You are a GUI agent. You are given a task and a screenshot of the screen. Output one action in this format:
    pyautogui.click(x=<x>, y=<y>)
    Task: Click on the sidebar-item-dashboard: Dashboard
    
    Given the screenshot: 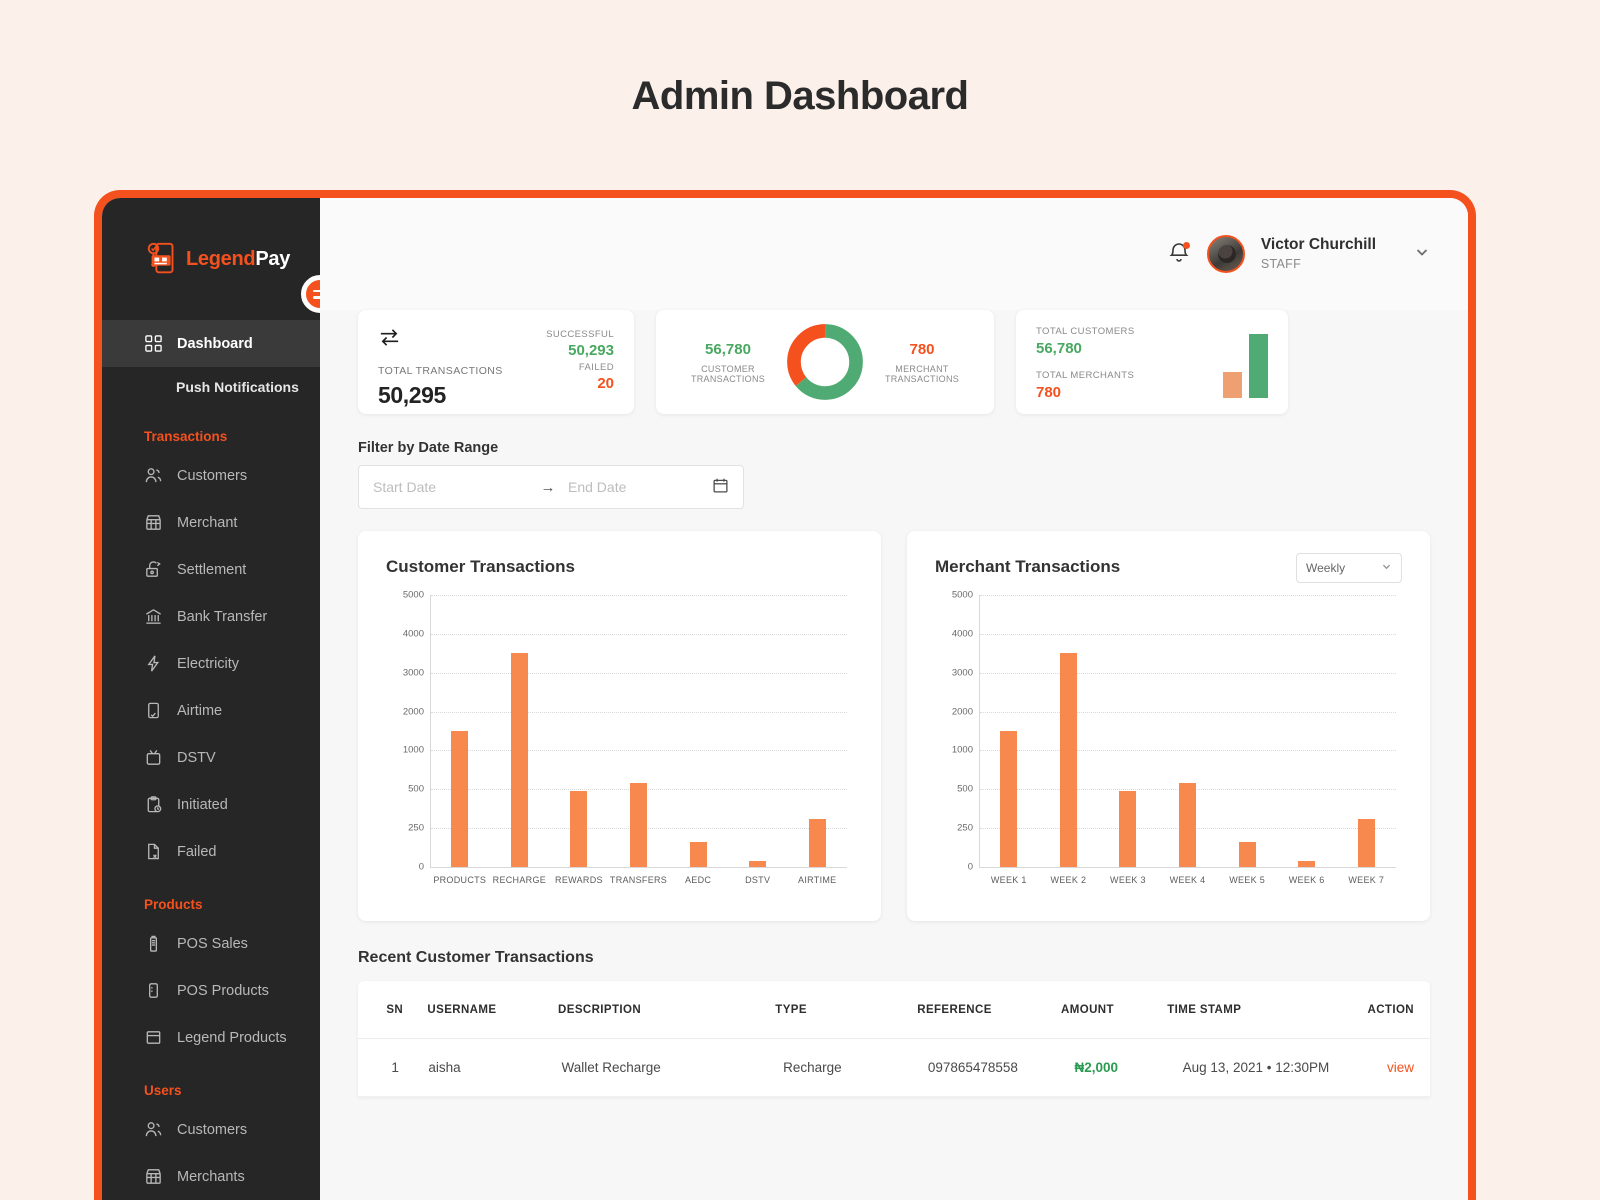 What is the action you would take?
    pyautogui.click(x=211, y=343)
    